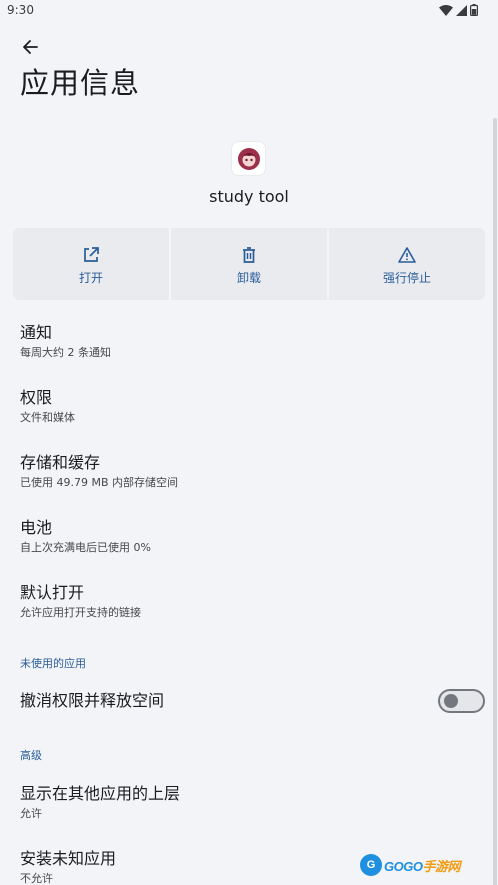  What do you see at coordinates (80, 83) in the screenshot?
I see `page-title: 应用信息` at bounding box center [80, 83].